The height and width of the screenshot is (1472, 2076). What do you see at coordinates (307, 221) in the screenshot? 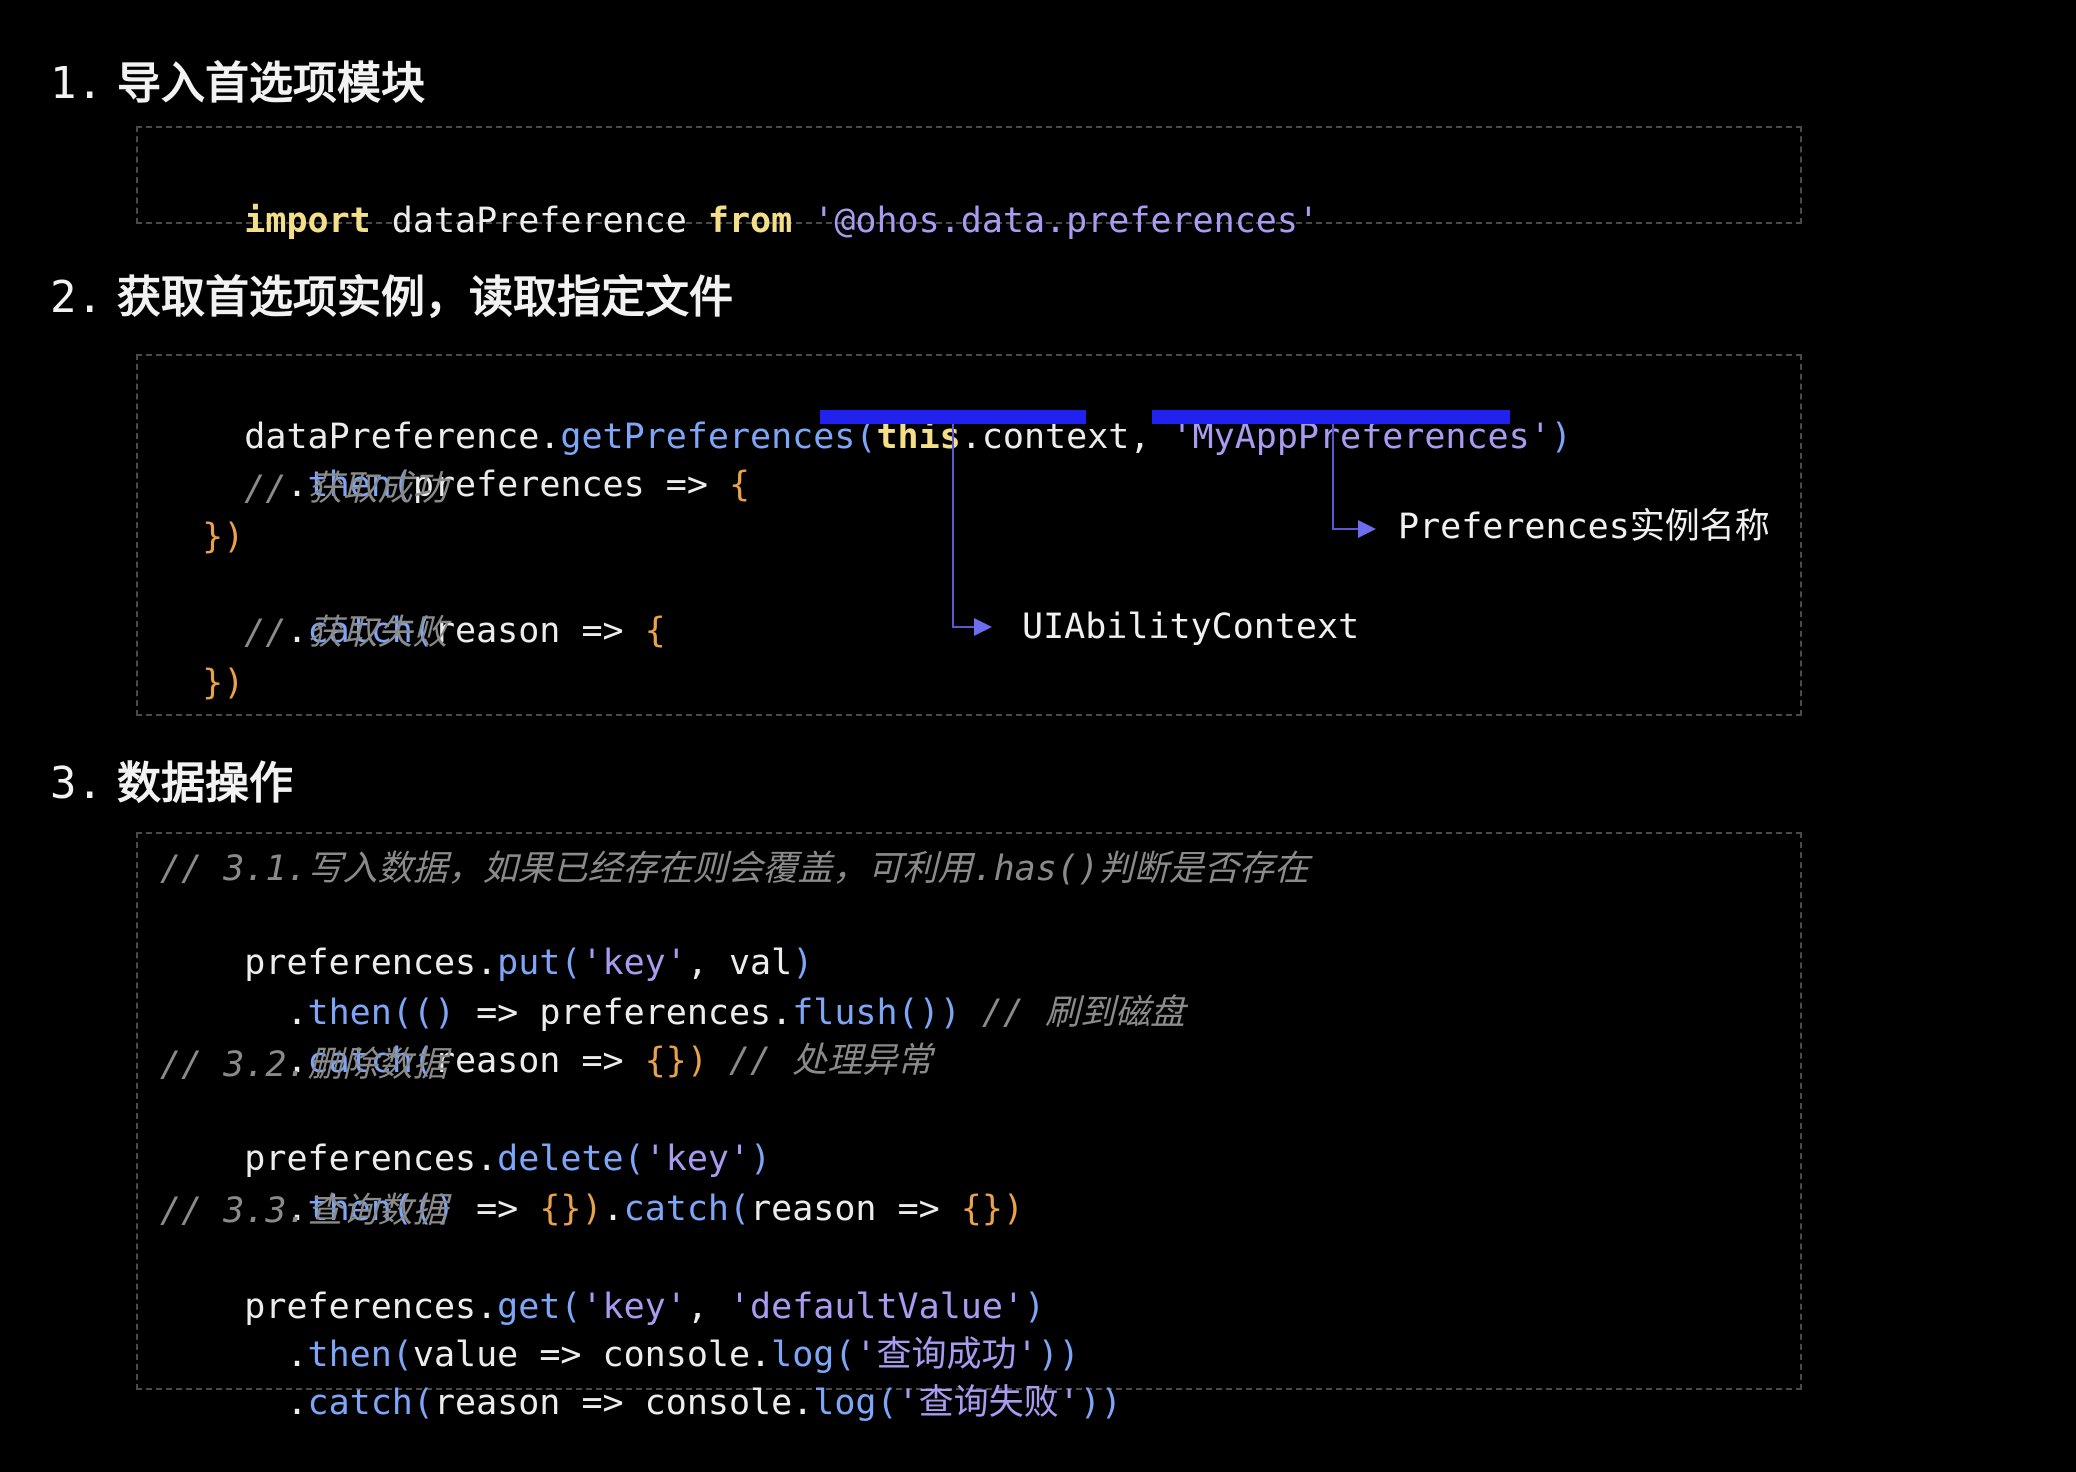
I see `keyword-import: import` at bounding box center [307, 221].